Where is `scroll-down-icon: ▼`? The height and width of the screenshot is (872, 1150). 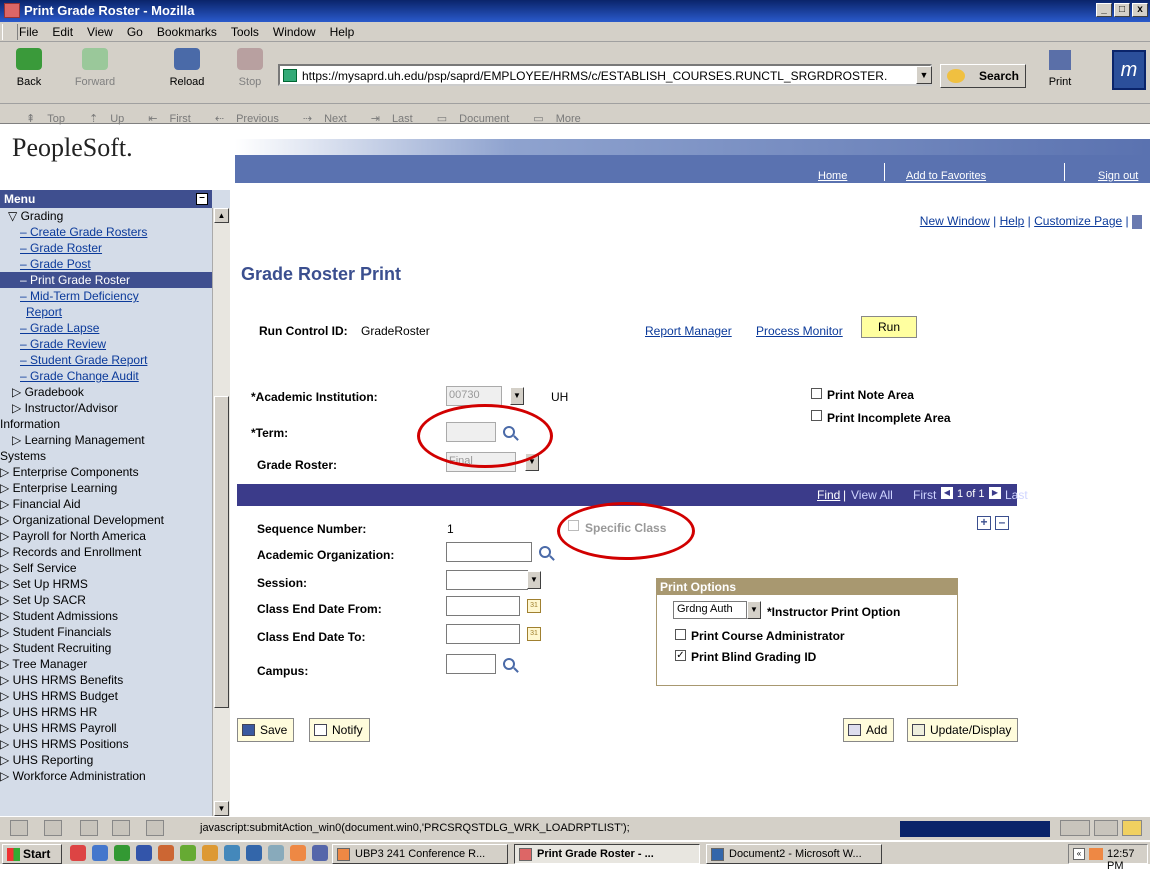
scroll-down-icon: ▼ is located at coordinates (221, 808).